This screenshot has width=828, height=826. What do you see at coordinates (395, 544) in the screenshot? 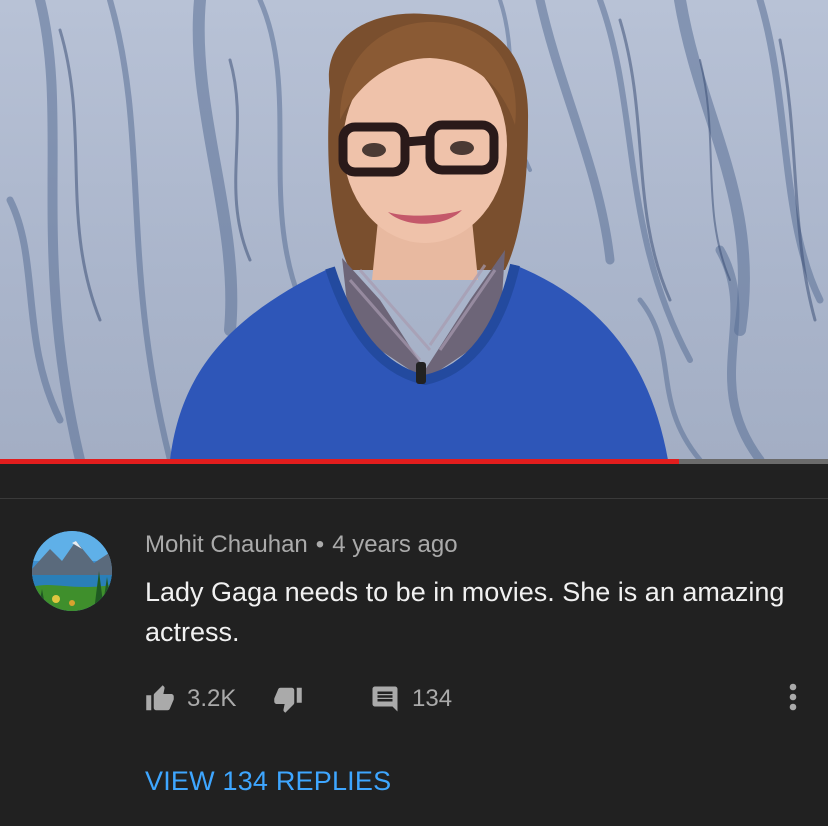
I see `comment-timestamp: 4 years ago` at bounding box center [395, 544].